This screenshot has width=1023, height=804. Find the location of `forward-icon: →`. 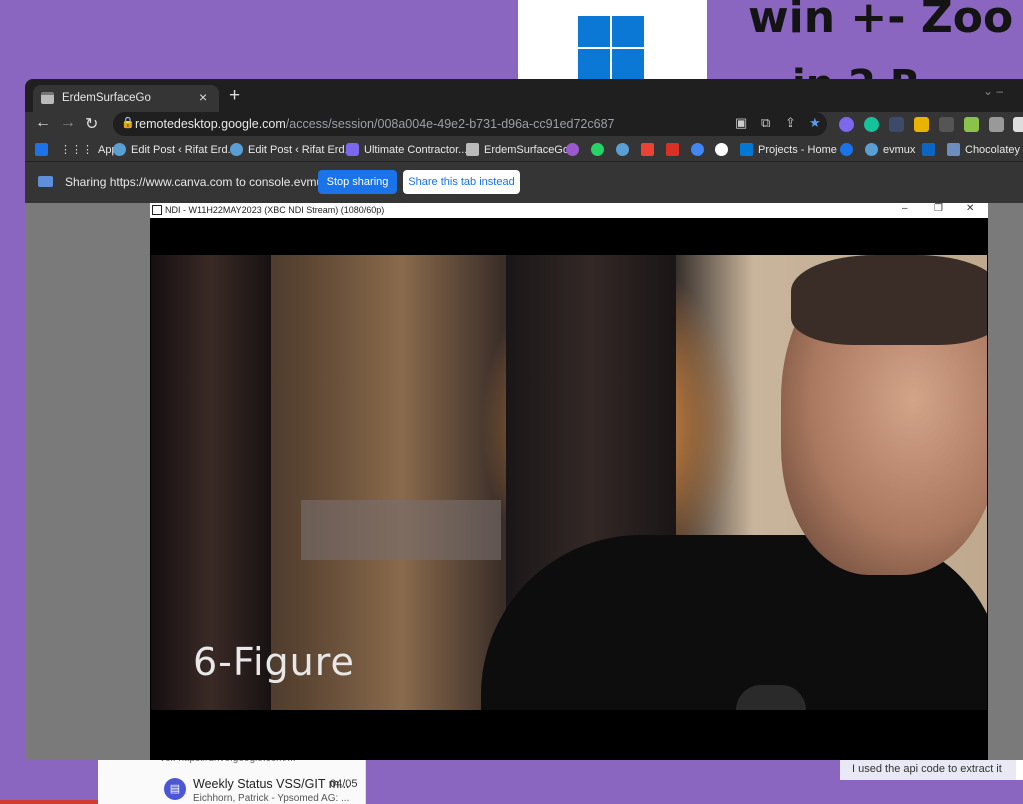

forward-icon: → is located at coordinates (68, 123).